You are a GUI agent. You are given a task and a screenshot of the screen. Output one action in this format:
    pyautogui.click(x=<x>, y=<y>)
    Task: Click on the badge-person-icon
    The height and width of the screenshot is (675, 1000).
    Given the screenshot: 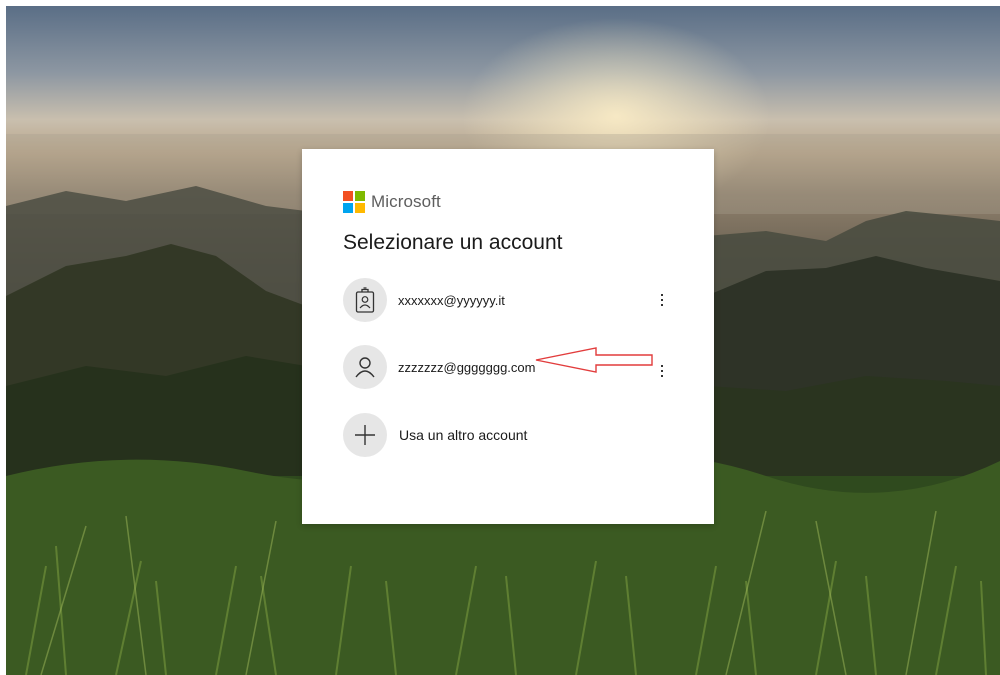 What is the action you would take?
    pyautogui.click(x=365, y=300)
    